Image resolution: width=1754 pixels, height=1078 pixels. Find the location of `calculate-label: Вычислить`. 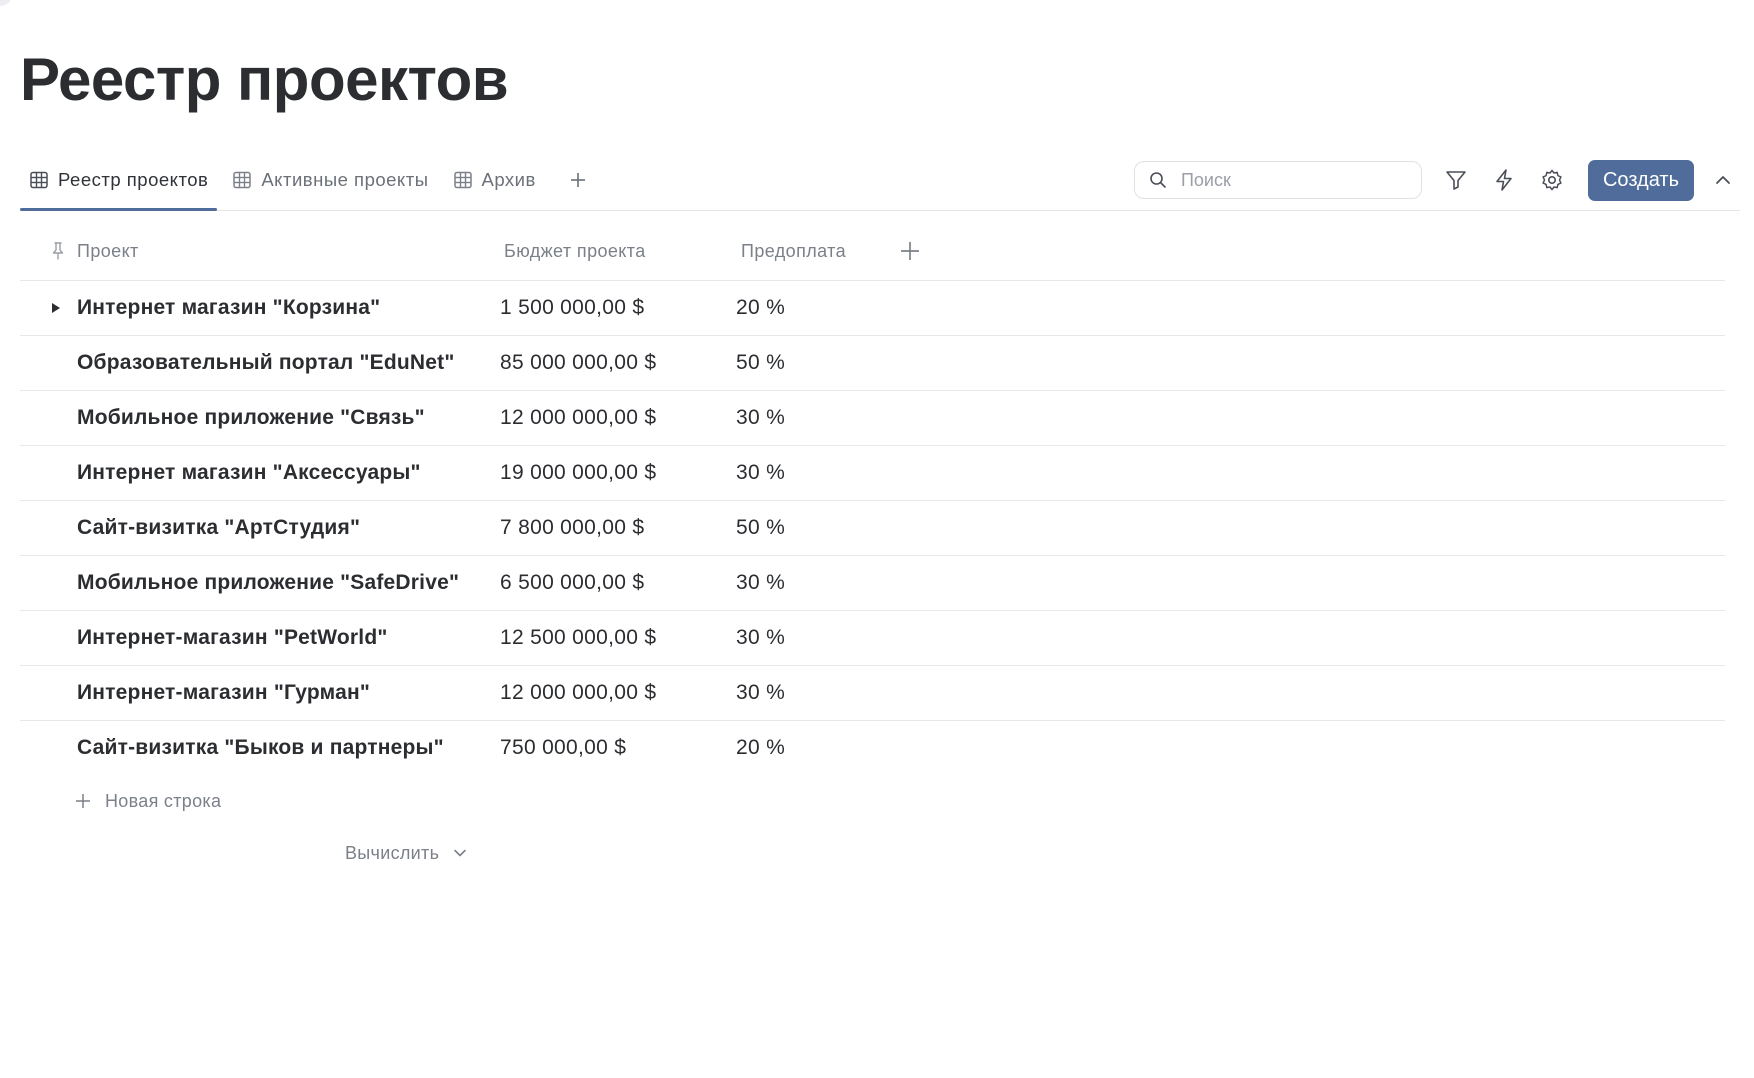

calculate-label: Вычислить is located at coordinates (392, 852).